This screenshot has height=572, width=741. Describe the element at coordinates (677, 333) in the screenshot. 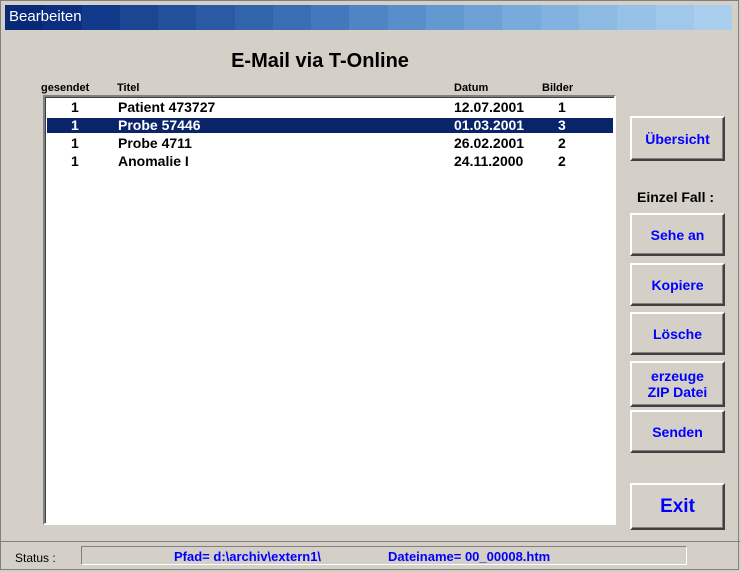

I see `delete-button: Lösche` at that location.